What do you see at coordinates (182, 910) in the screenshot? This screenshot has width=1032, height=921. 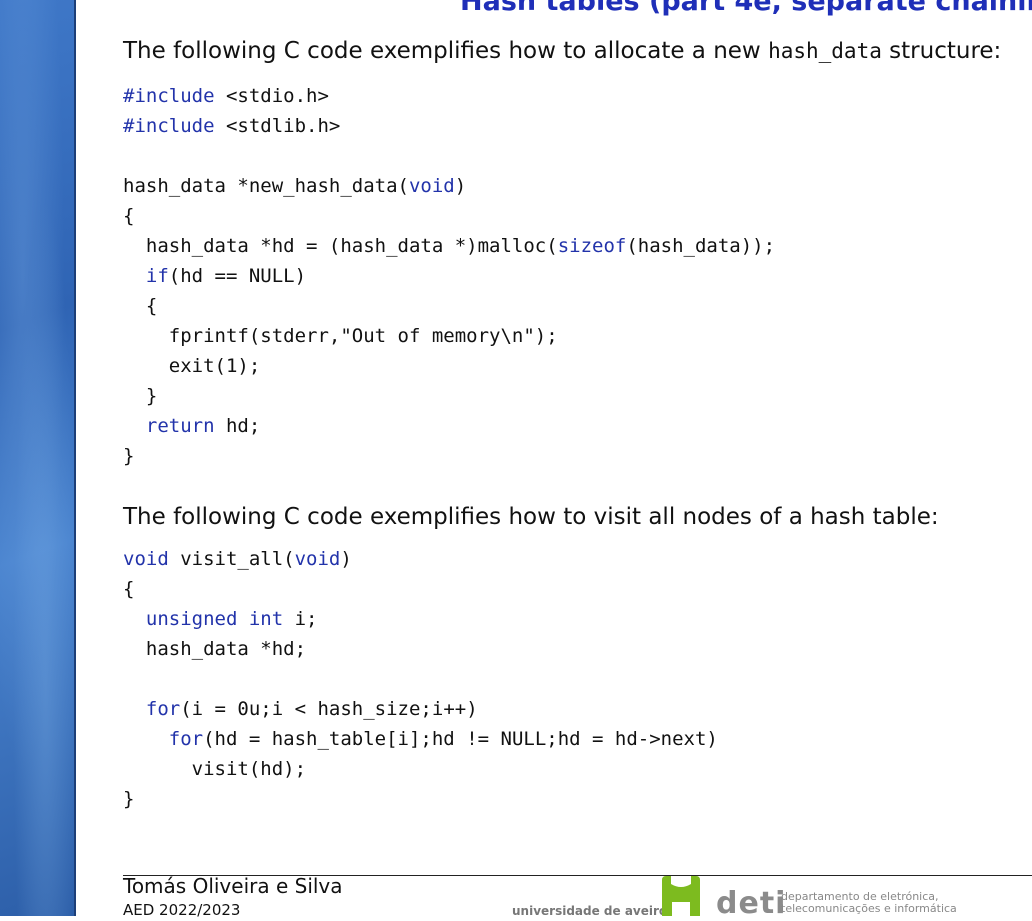 I see `footer-course: AED 2022/2023` at bounding box center [182, 910].